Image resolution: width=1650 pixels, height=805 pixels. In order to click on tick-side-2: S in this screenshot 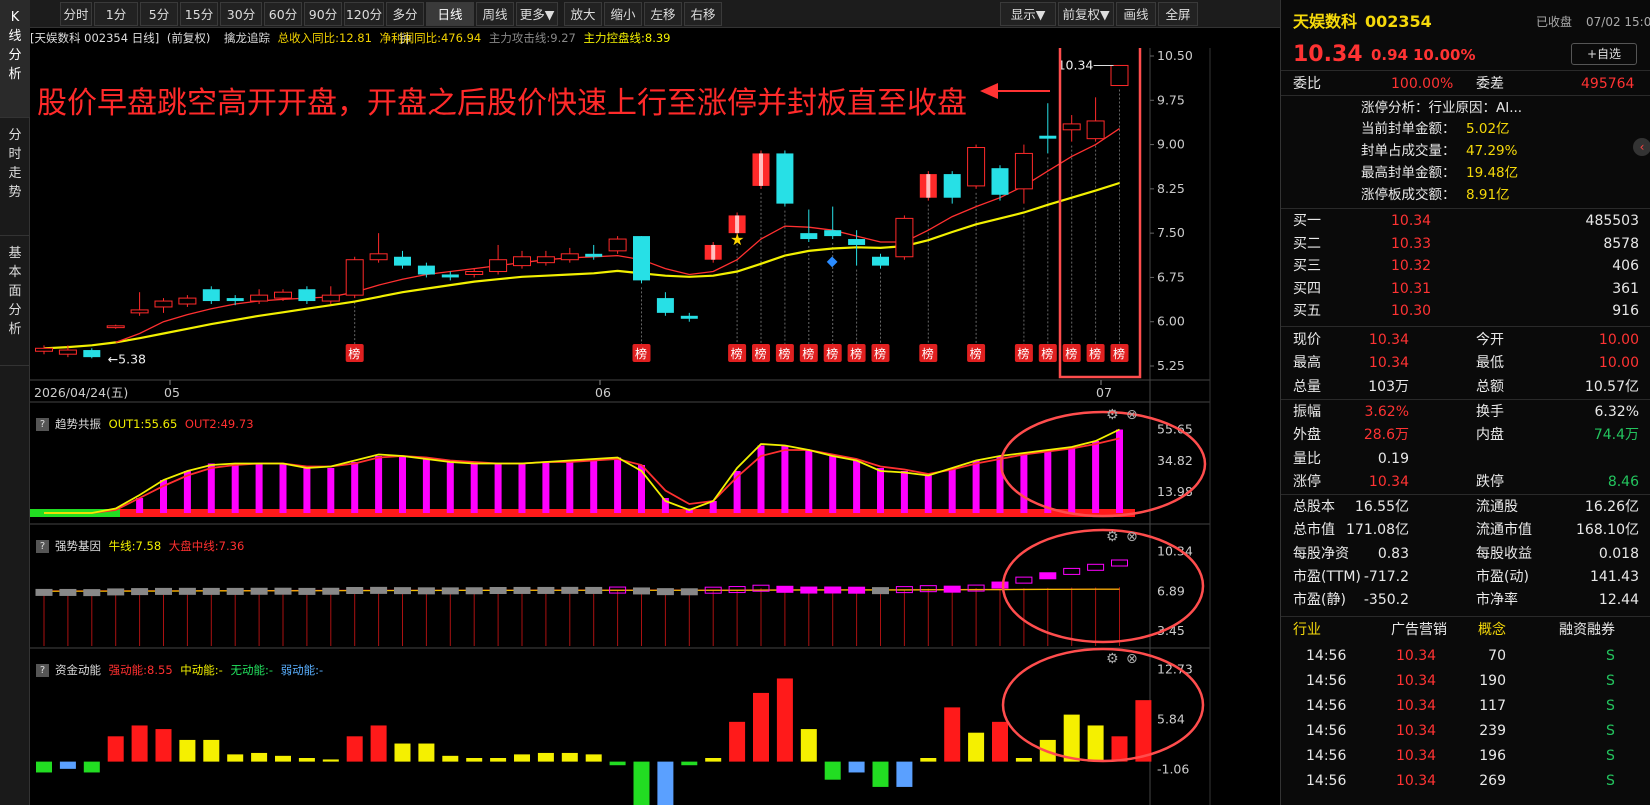, I will do `click(1610, 706)`.